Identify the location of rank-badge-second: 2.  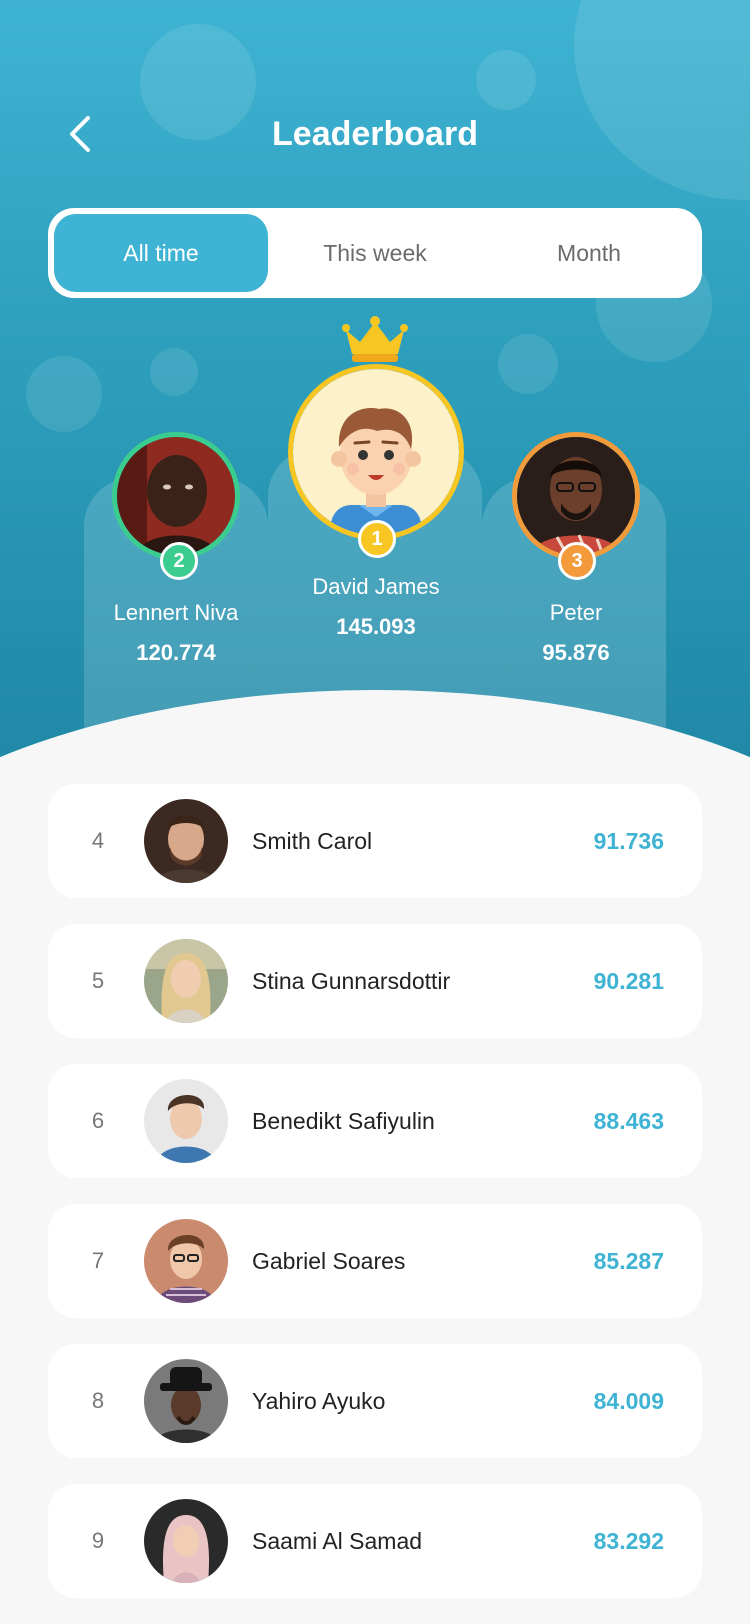
(179, 561).